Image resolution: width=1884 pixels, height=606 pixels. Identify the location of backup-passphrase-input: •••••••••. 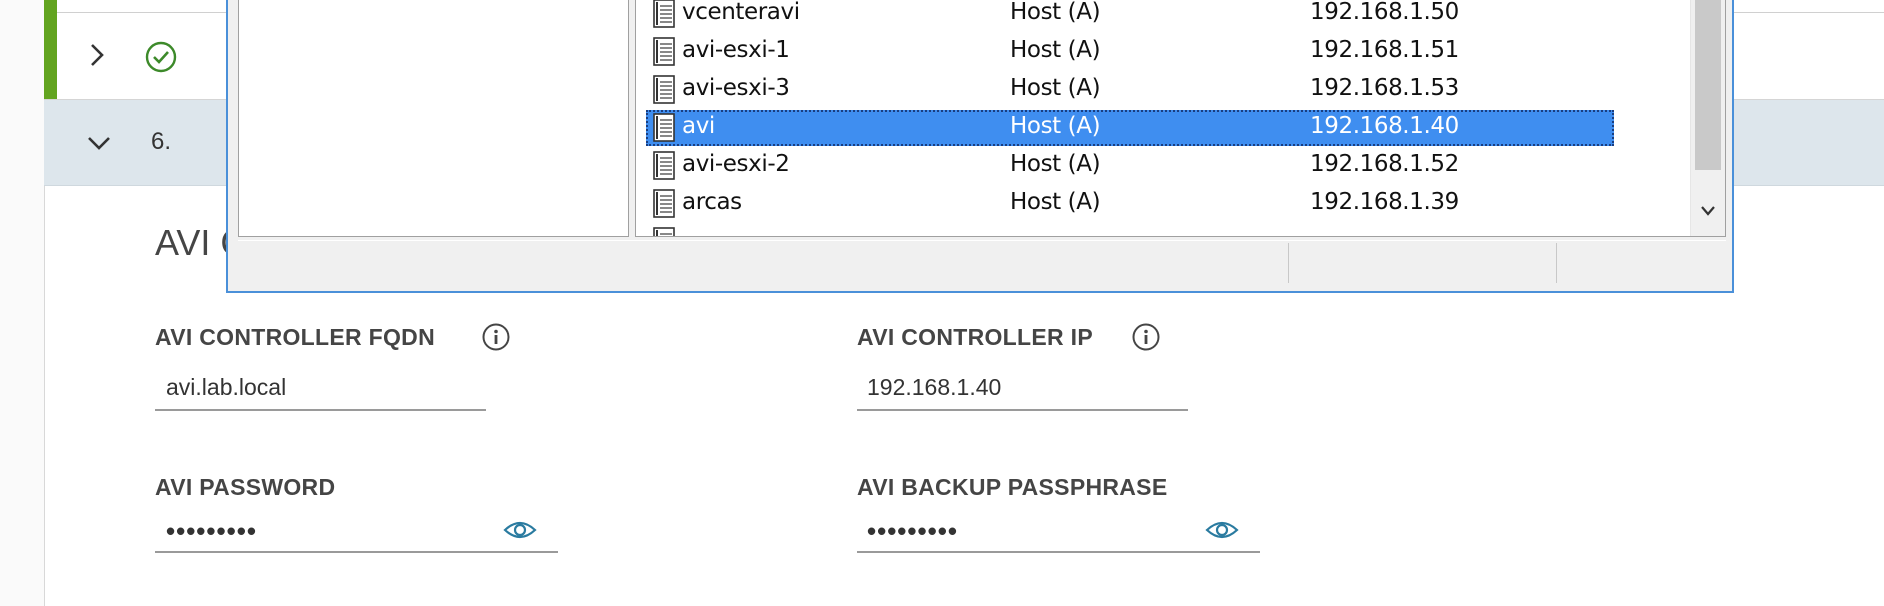
(912, 531).